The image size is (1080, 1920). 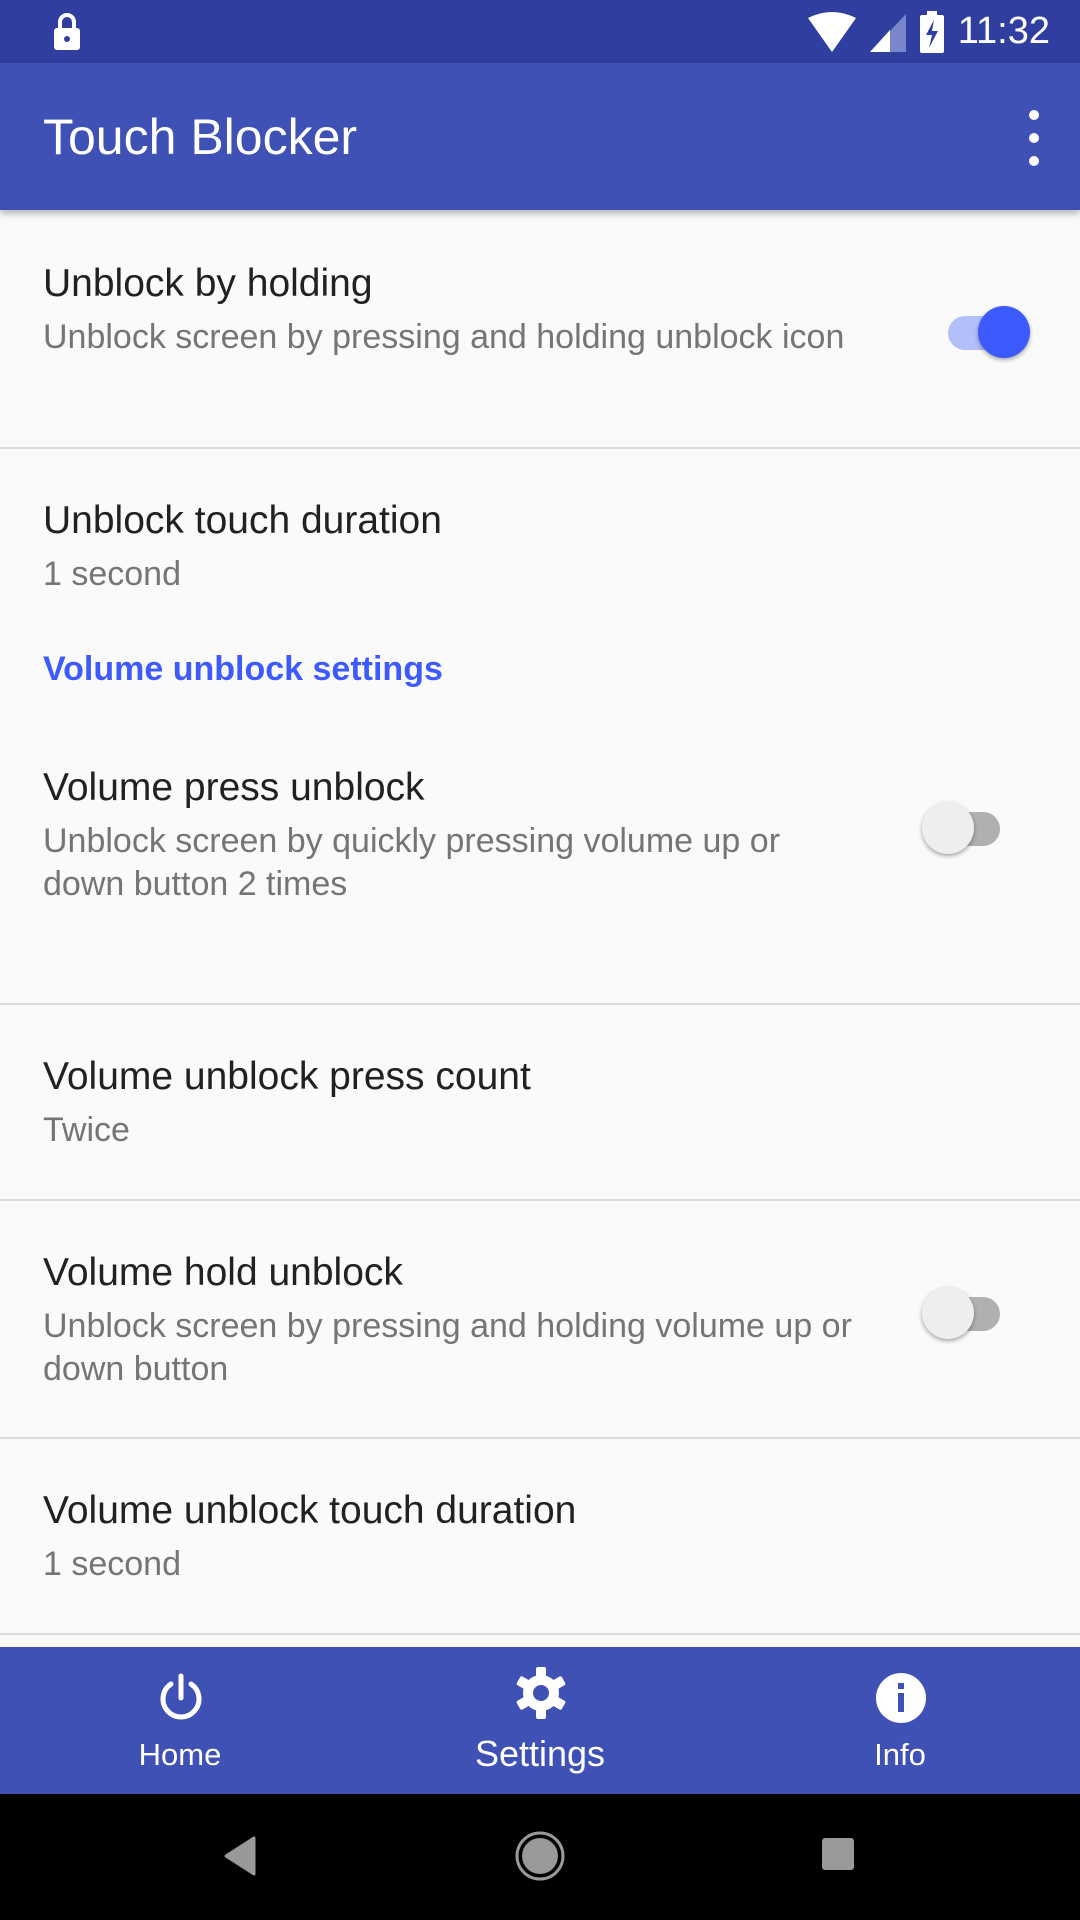 What do you see at coordinates (180, 1754) in the screenshot?
I see `nav-label: Home` at bounding box center [180, 1754].